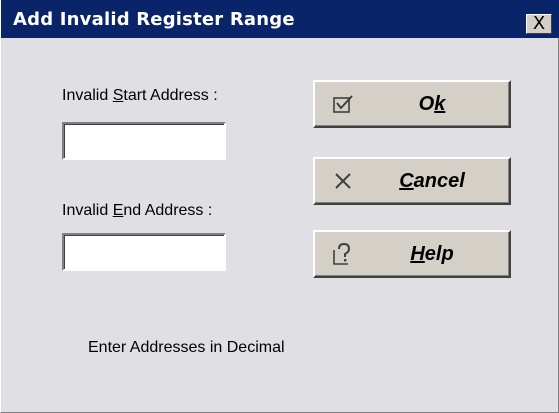 This screenshot has height=413, width=559. Describe the element at coordinates (144, 252) in the screenshot. I see `end-address-input` at that location.